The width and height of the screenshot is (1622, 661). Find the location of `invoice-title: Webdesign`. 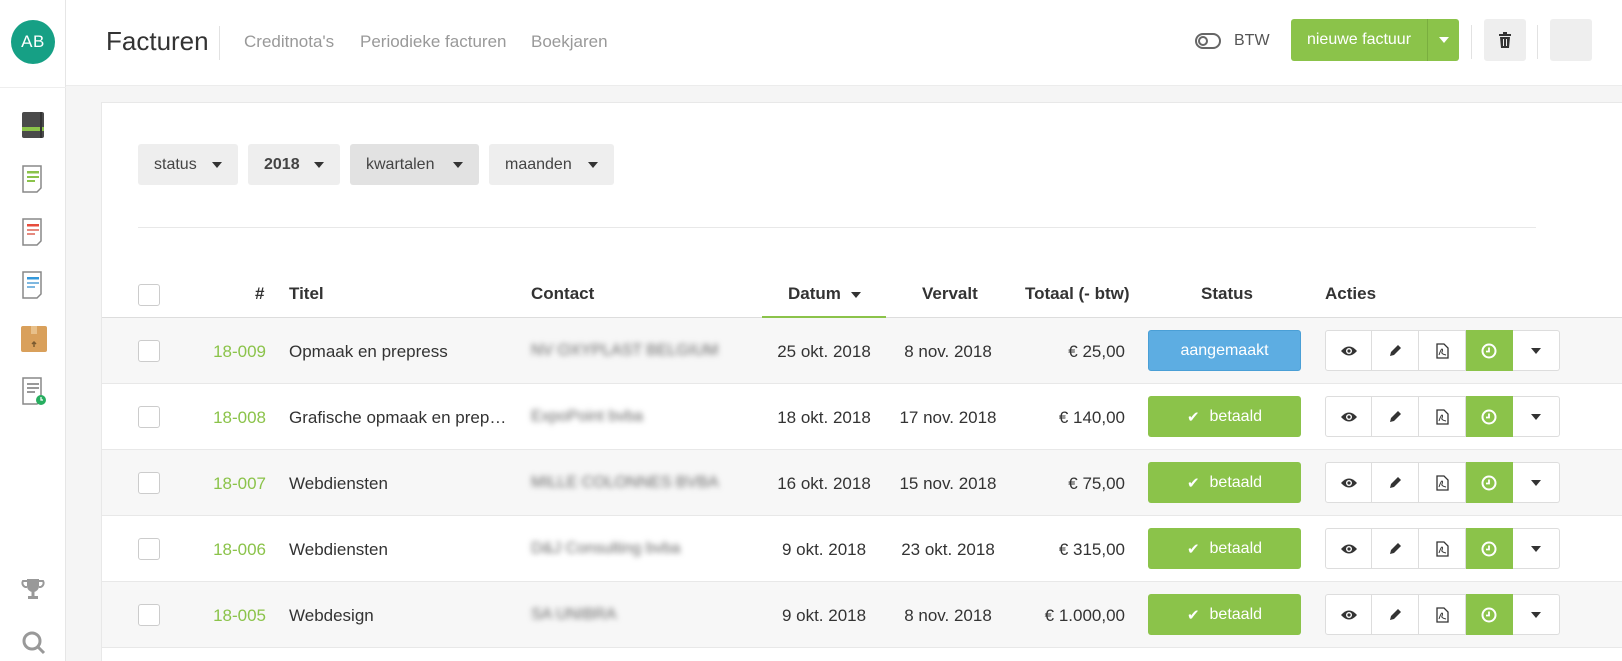

invoice-title: Webdesign is located at coordinates (400, 616).